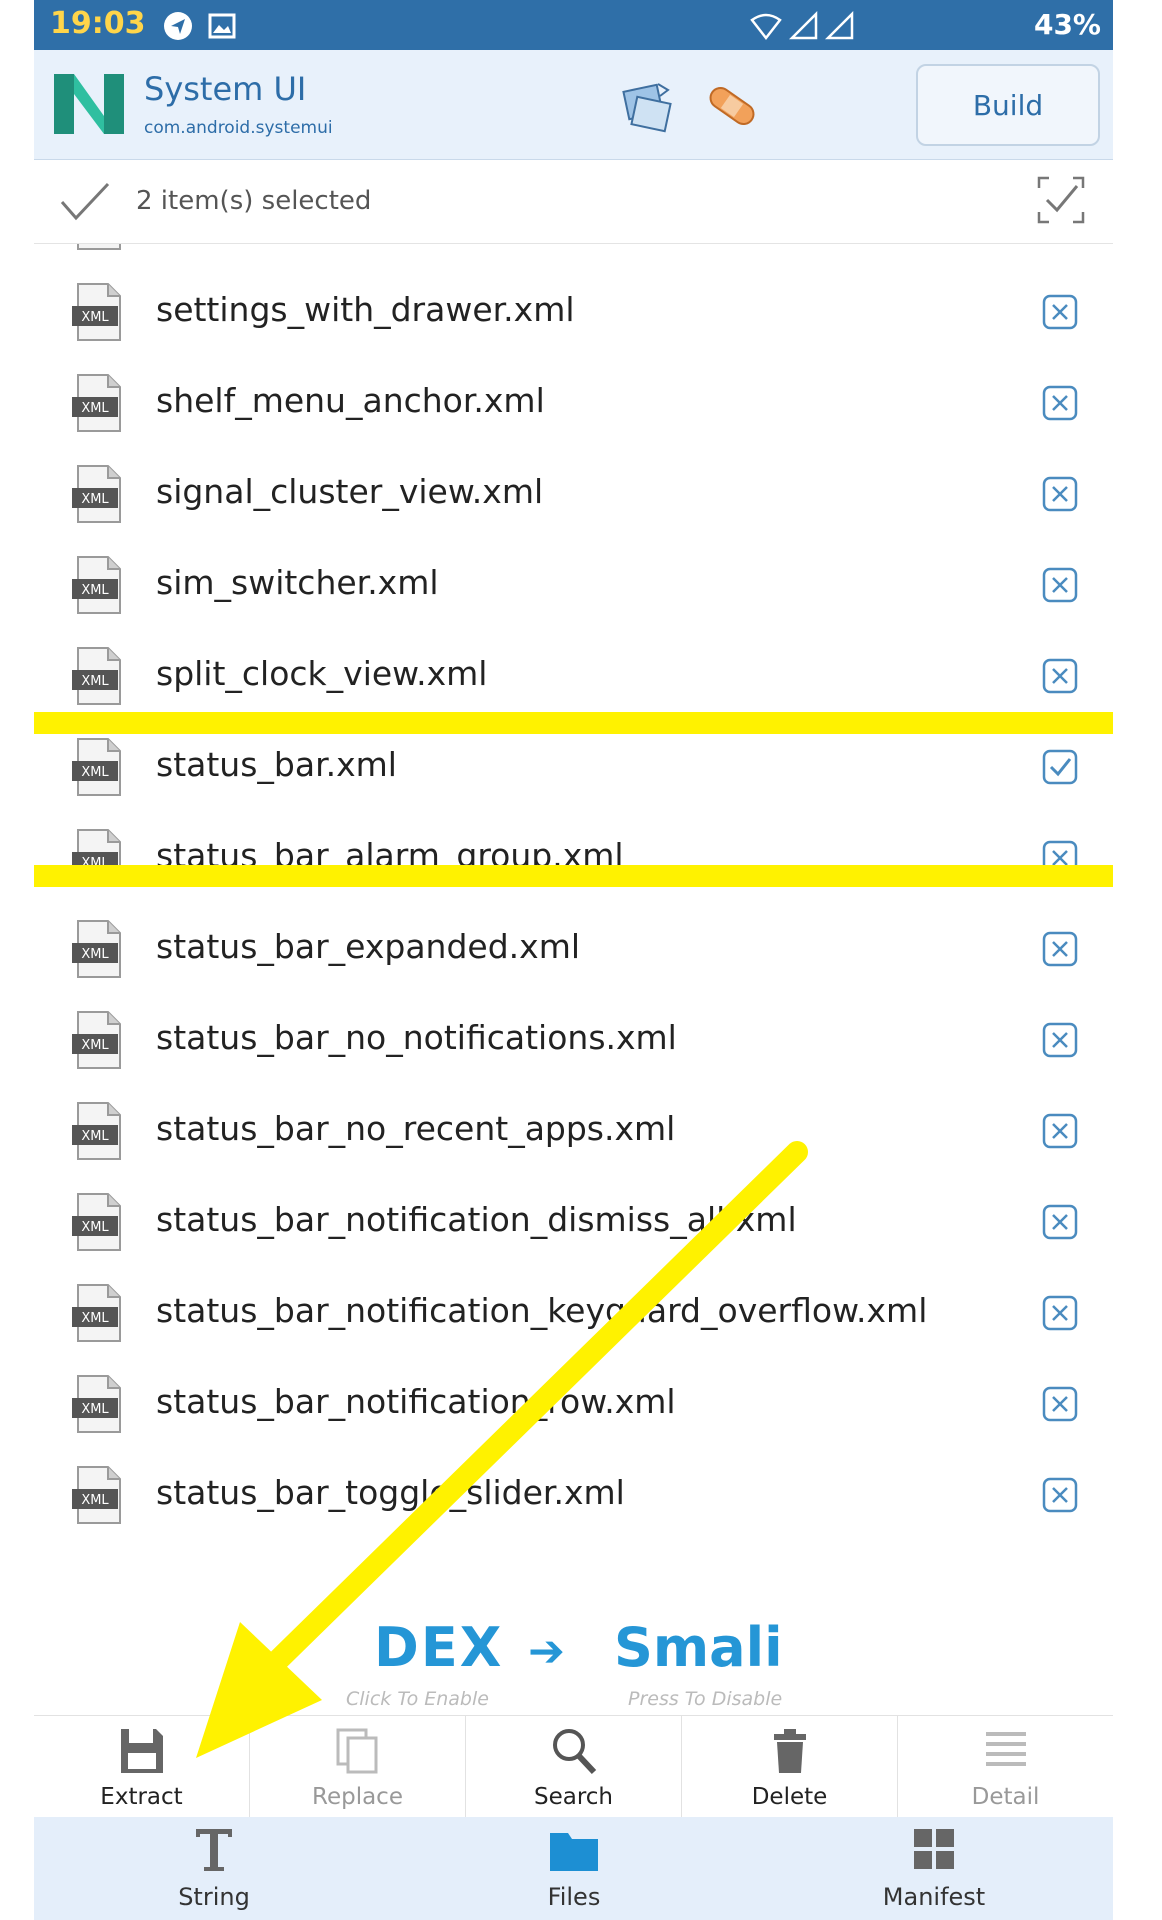 The height and width of the screenshot is (1920, 1162). Describe the element at coordinates (1005, 1766) in the screenshot. I see `detail-button: Detail` at that location.